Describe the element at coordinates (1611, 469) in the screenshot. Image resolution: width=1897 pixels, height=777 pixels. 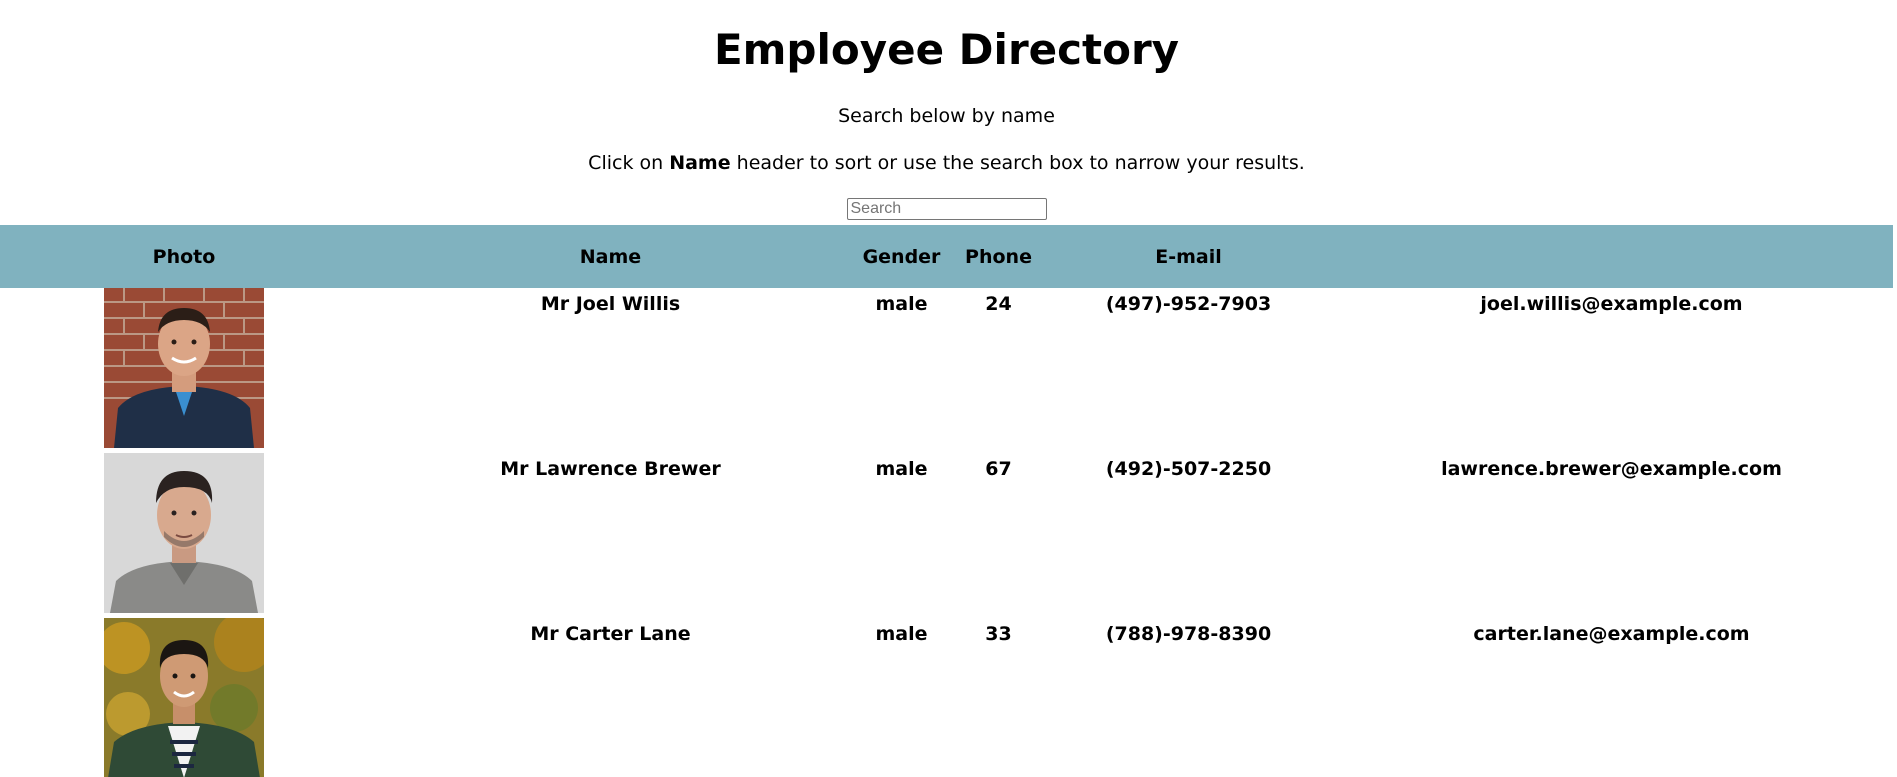
I see `employee-email: lawrence.brewer@example.com` at that location.